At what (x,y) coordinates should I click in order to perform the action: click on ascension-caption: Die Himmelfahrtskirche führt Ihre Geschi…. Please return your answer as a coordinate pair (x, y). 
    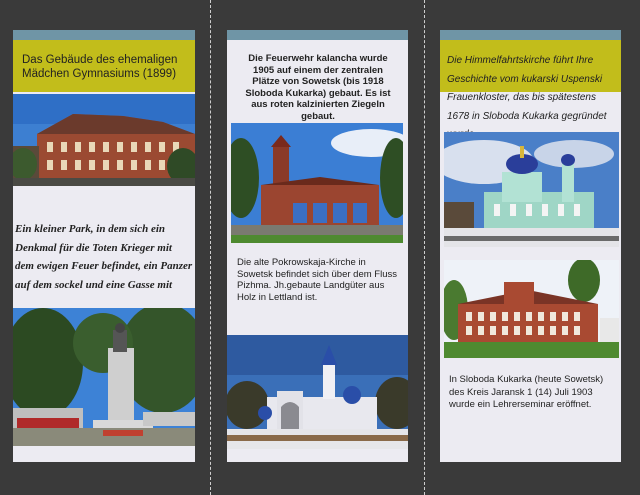
    Looking at the image, I should click on (527, 97).